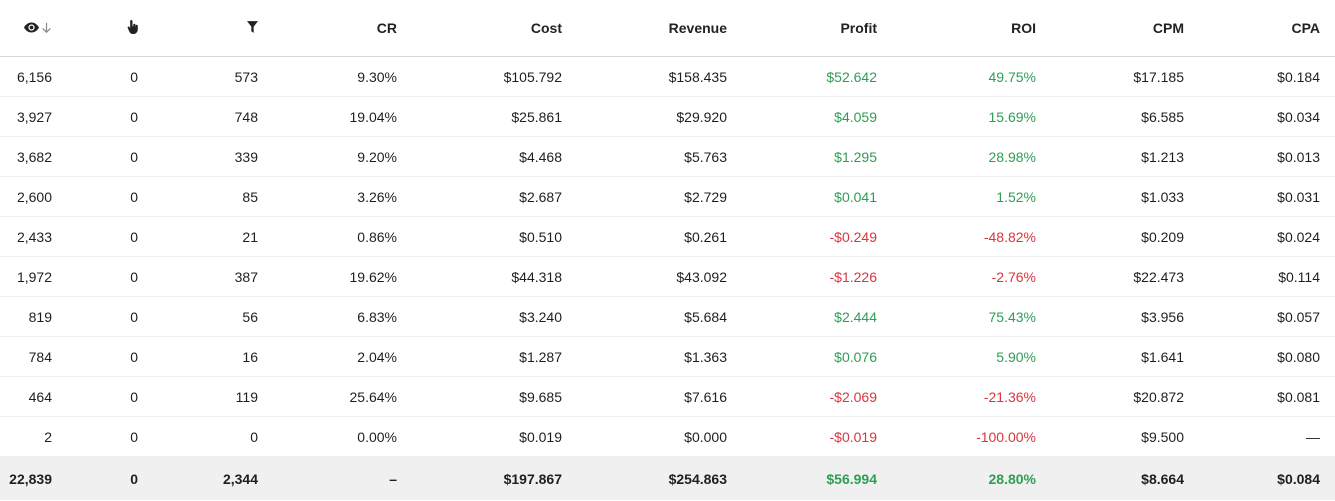 Image resolution: width=1335 pixels, height=501 pixels. What do you see at coordinates (373, 396) in the screenshot?
I see `cell-cr: 25.64%` at bounding box center [373, 396].